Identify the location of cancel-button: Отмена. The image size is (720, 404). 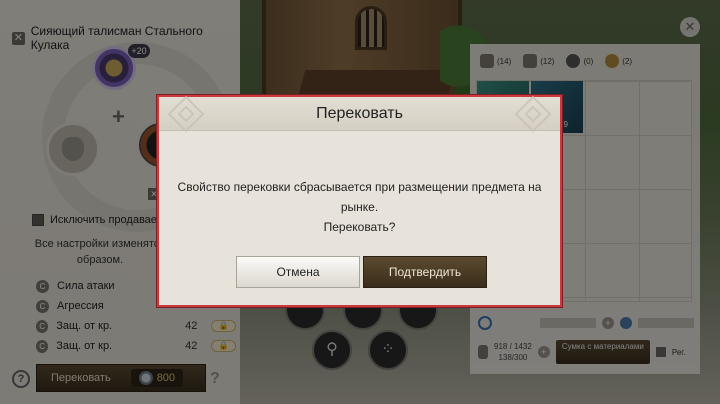
(298, 272).